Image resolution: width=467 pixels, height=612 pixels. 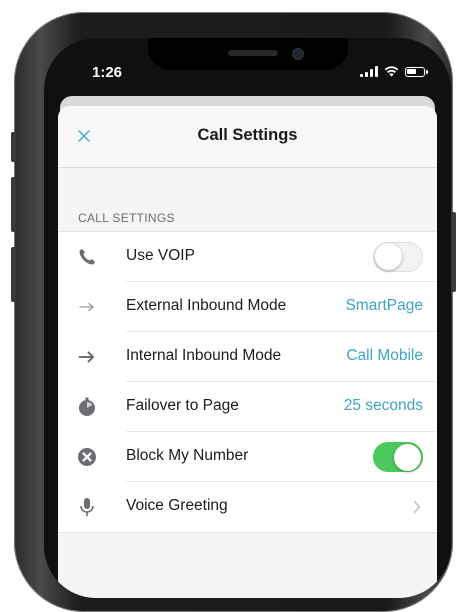 I want to click on section-header: CALL SETTINGS, so click(x=126, y=218).